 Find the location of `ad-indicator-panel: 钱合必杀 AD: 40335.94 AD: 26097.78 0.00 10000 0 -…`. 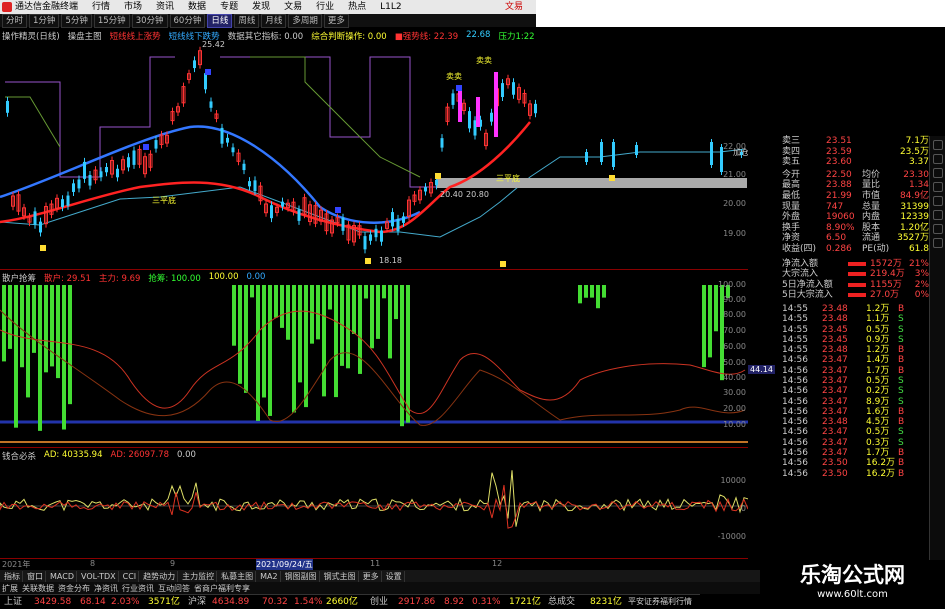

ad-indicator-panel: 钱合必杀 AD: 40335.94 AD: 26097.78 0.00 10000 0 -… is located at coordinates (374, 503).